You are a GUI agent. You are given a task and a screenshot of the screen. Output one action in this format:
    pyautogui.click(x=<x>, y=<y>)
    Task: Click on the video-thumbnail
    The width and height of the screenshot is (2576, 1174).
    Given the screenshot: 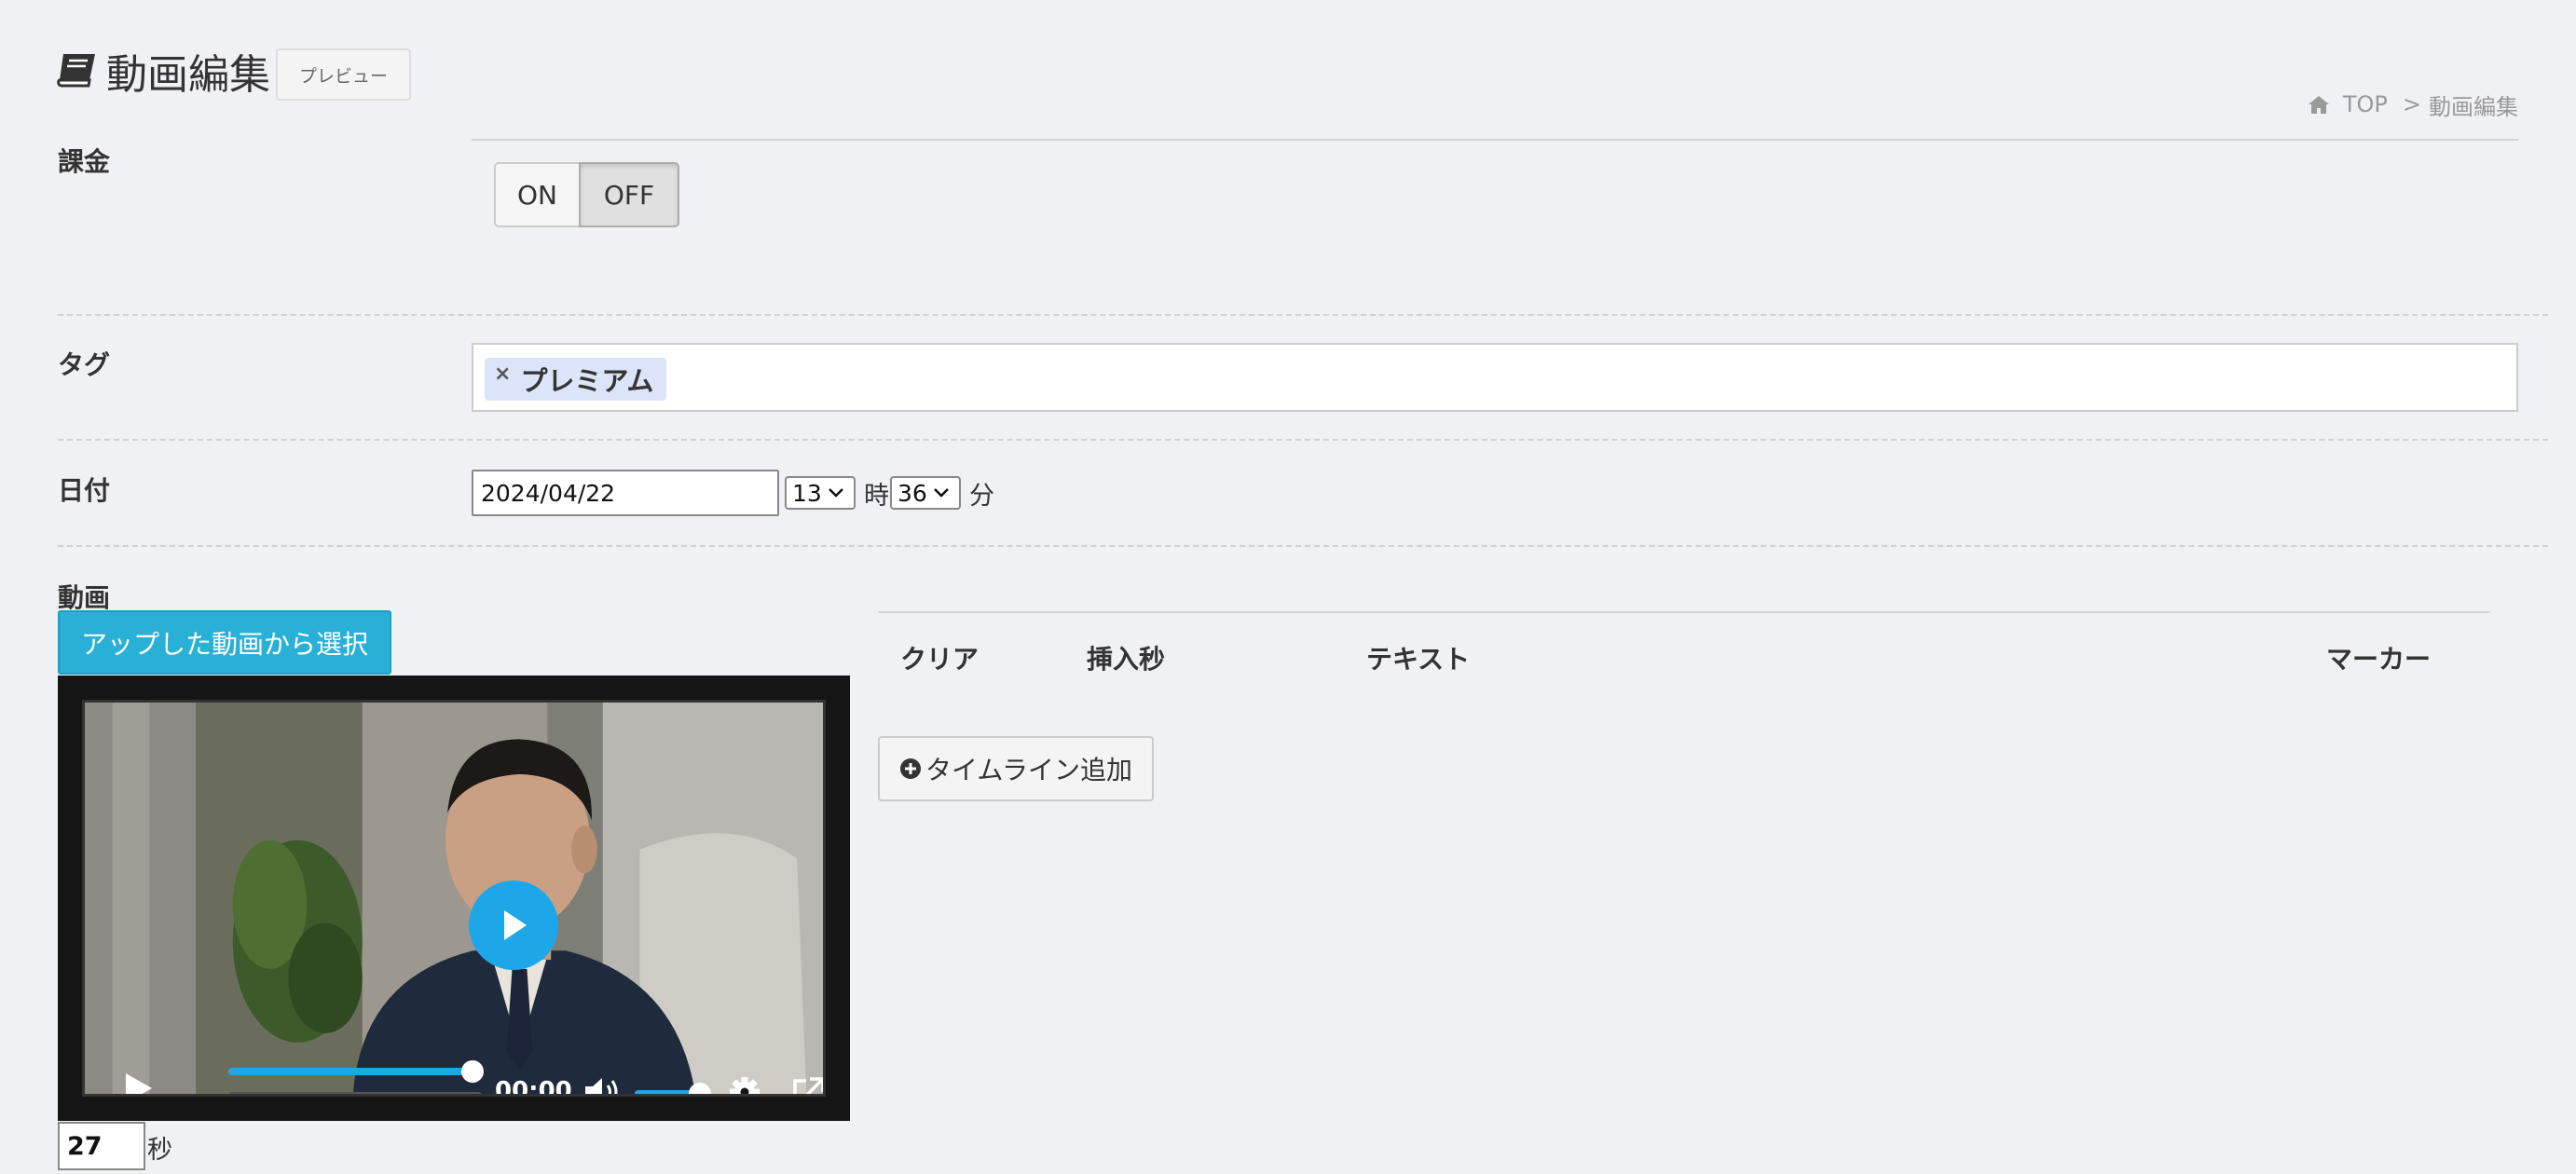 What is the action you would take?
    pyautogui.click(x=454, y=898)
    